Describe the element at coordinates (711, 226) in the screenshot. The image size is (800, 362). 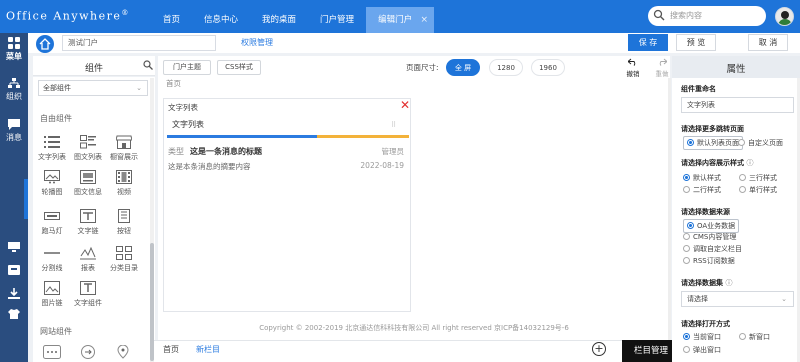
I see `radio-oa-business-data: OA业务数据` at that location.